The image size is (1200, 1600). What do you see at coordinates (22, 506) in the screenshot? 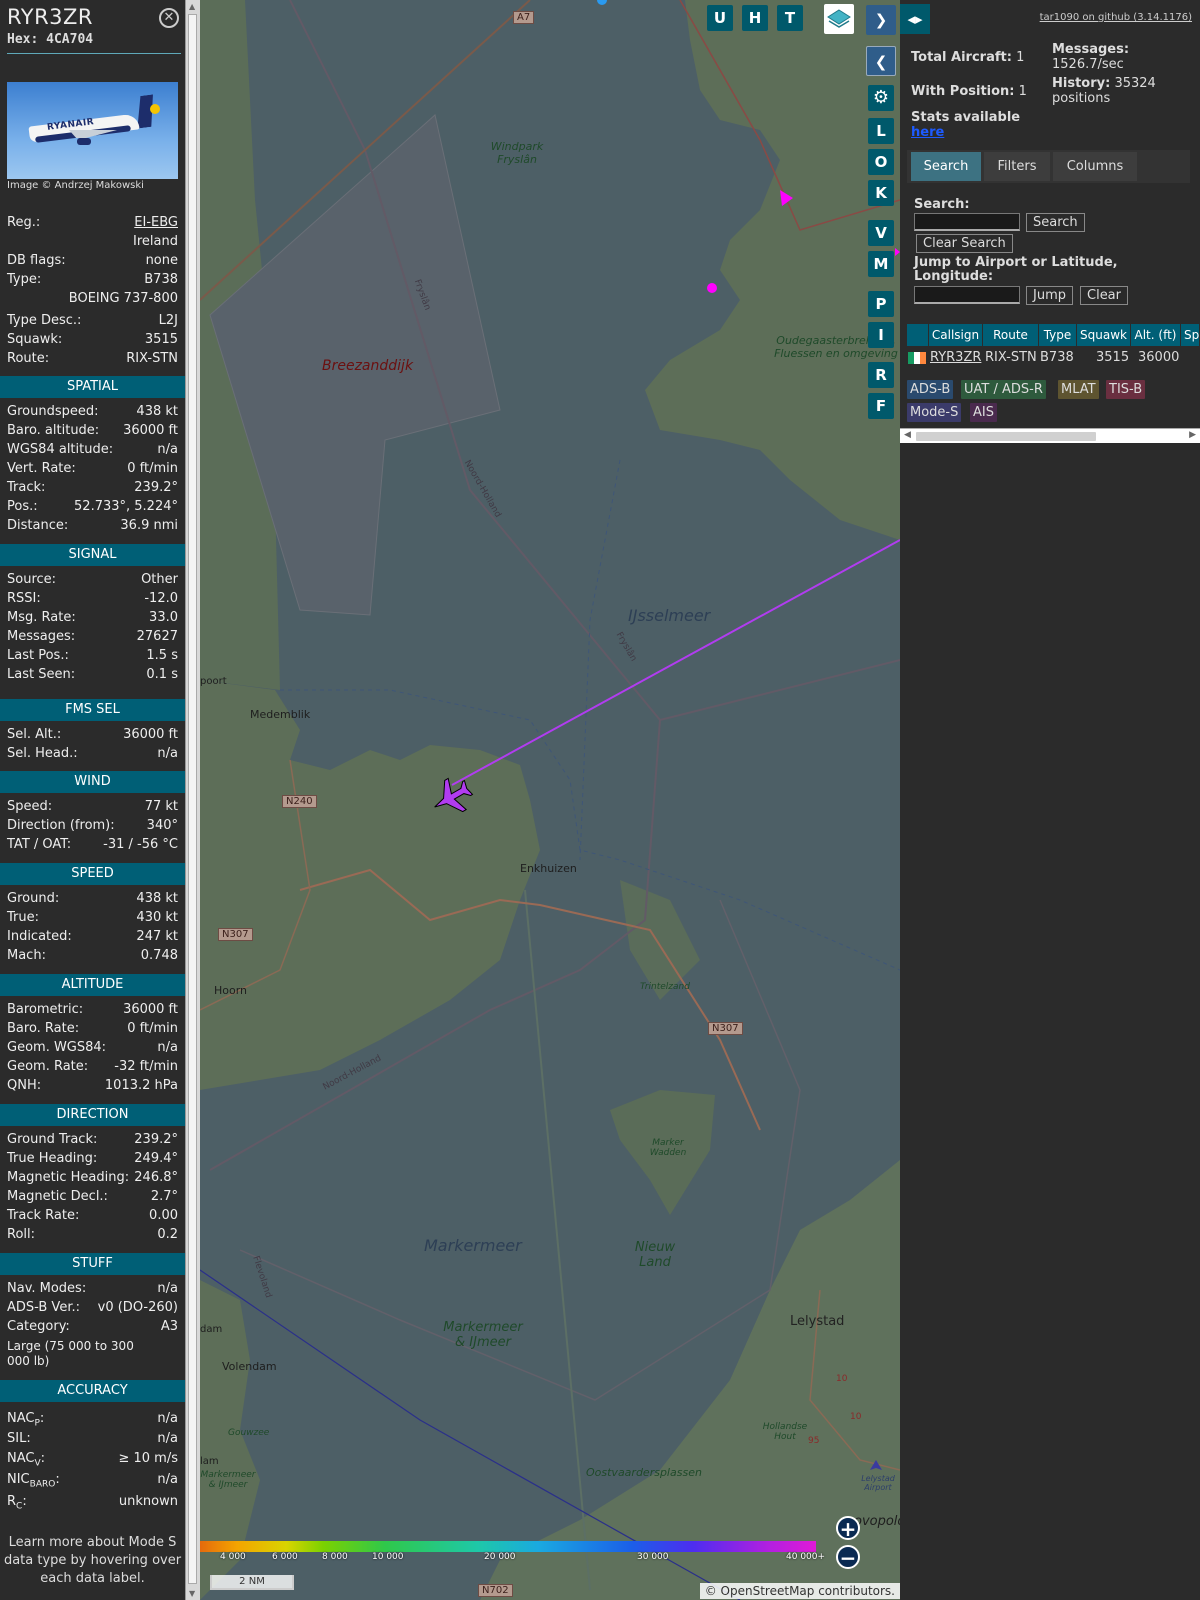
I see `info-label: Pos.:` at bounding box center [22, 506].